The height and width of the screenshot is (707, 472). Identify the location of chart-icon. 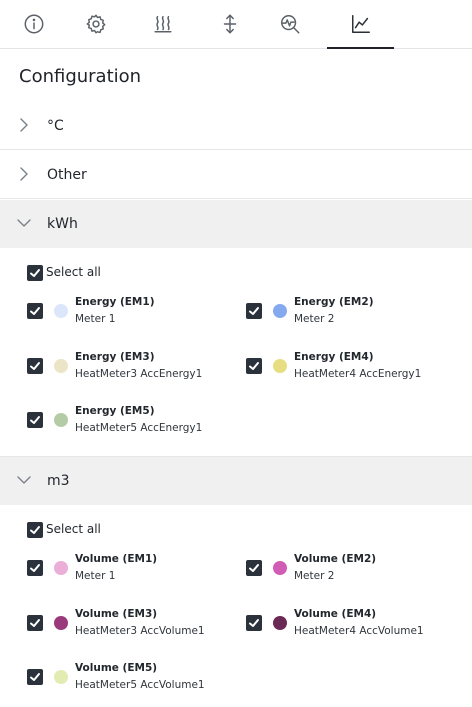
(360, 24).